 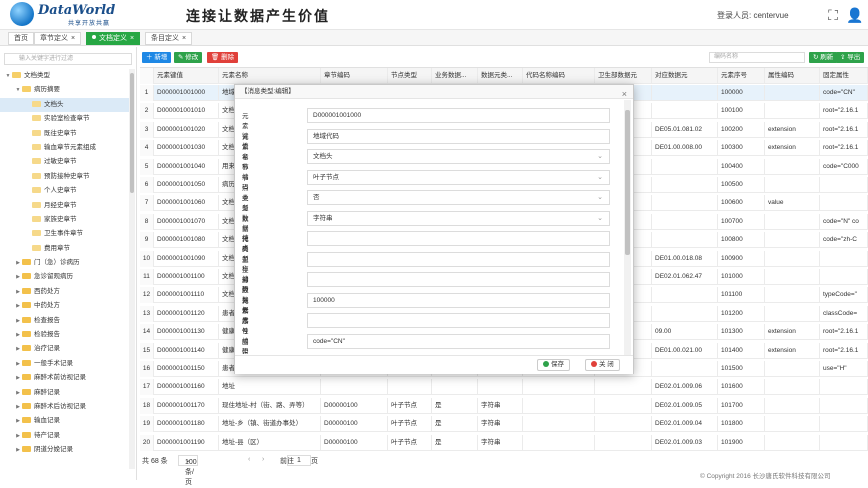 I want to click on tab-document: 文档定义 ×, so click(x=113, y=38).